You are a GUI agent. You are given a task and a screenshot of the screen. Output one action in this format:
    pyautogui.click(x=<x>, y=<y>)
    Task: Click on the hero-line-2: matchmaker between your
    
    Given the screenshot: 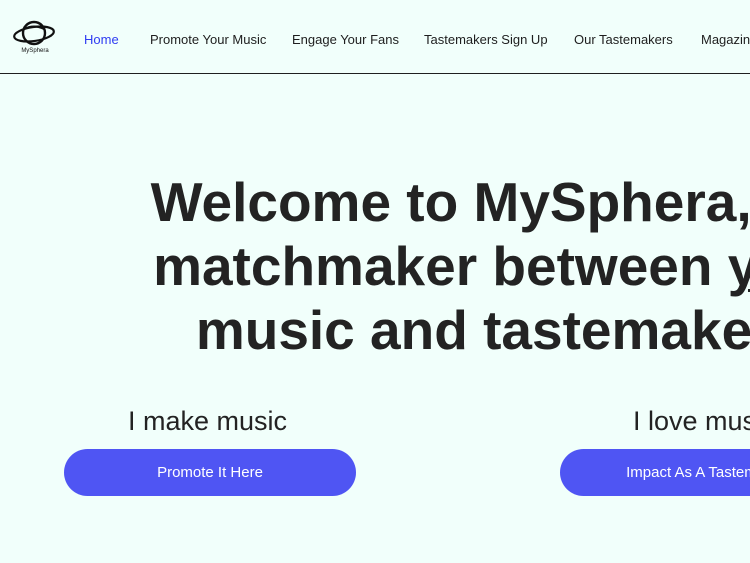 What is the action you would take?
    pyautogui.click(x=435, y=266)
    